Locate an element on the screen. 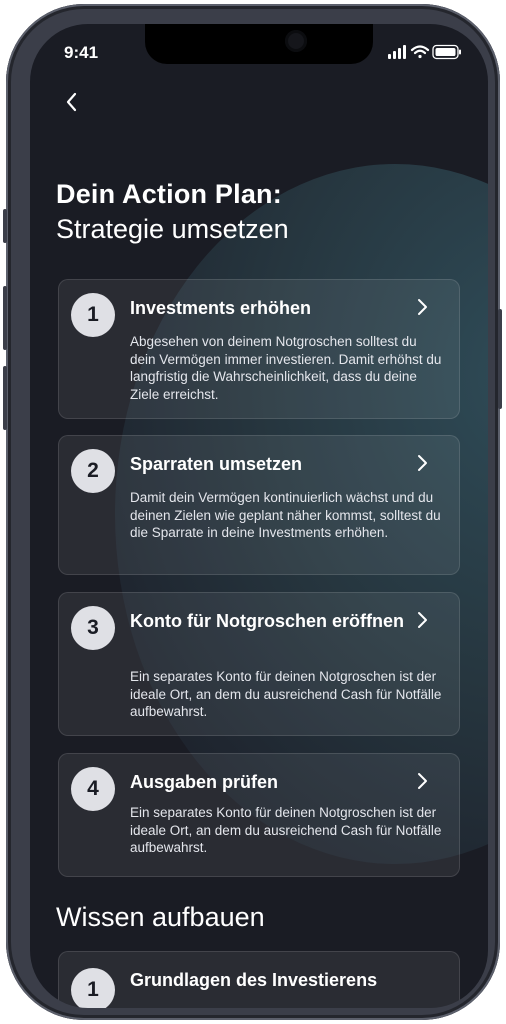  mute-switch is located at coordinates (5, 226).